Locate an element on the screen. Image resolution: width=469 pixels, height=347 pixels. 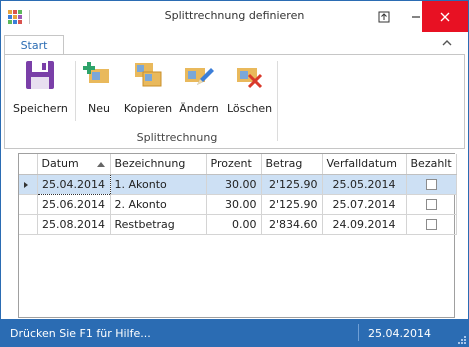
edit-label: Ändern is located at coordinates (199, 108).